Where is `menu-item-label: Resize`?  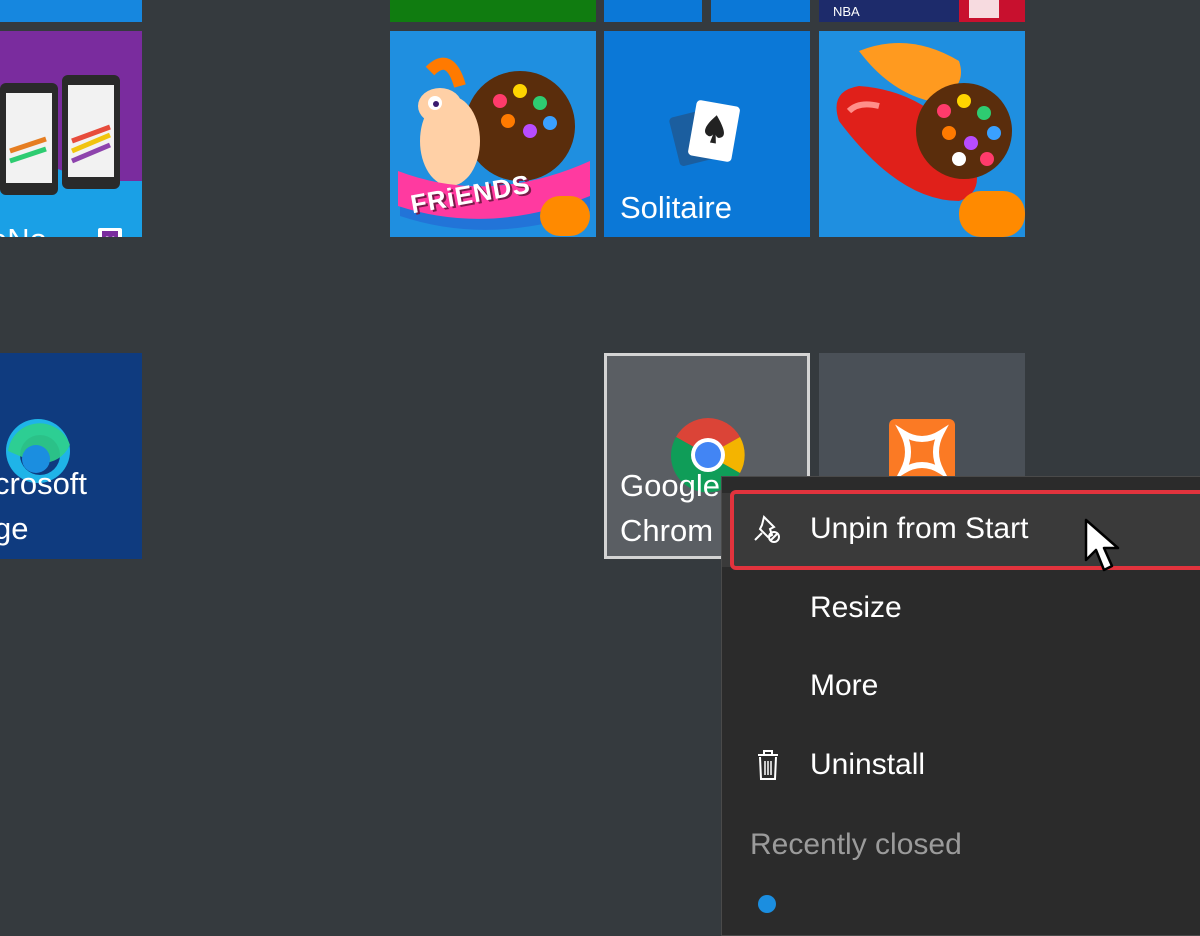
menu-item-label: Resize is located at coordinates (856, 607).